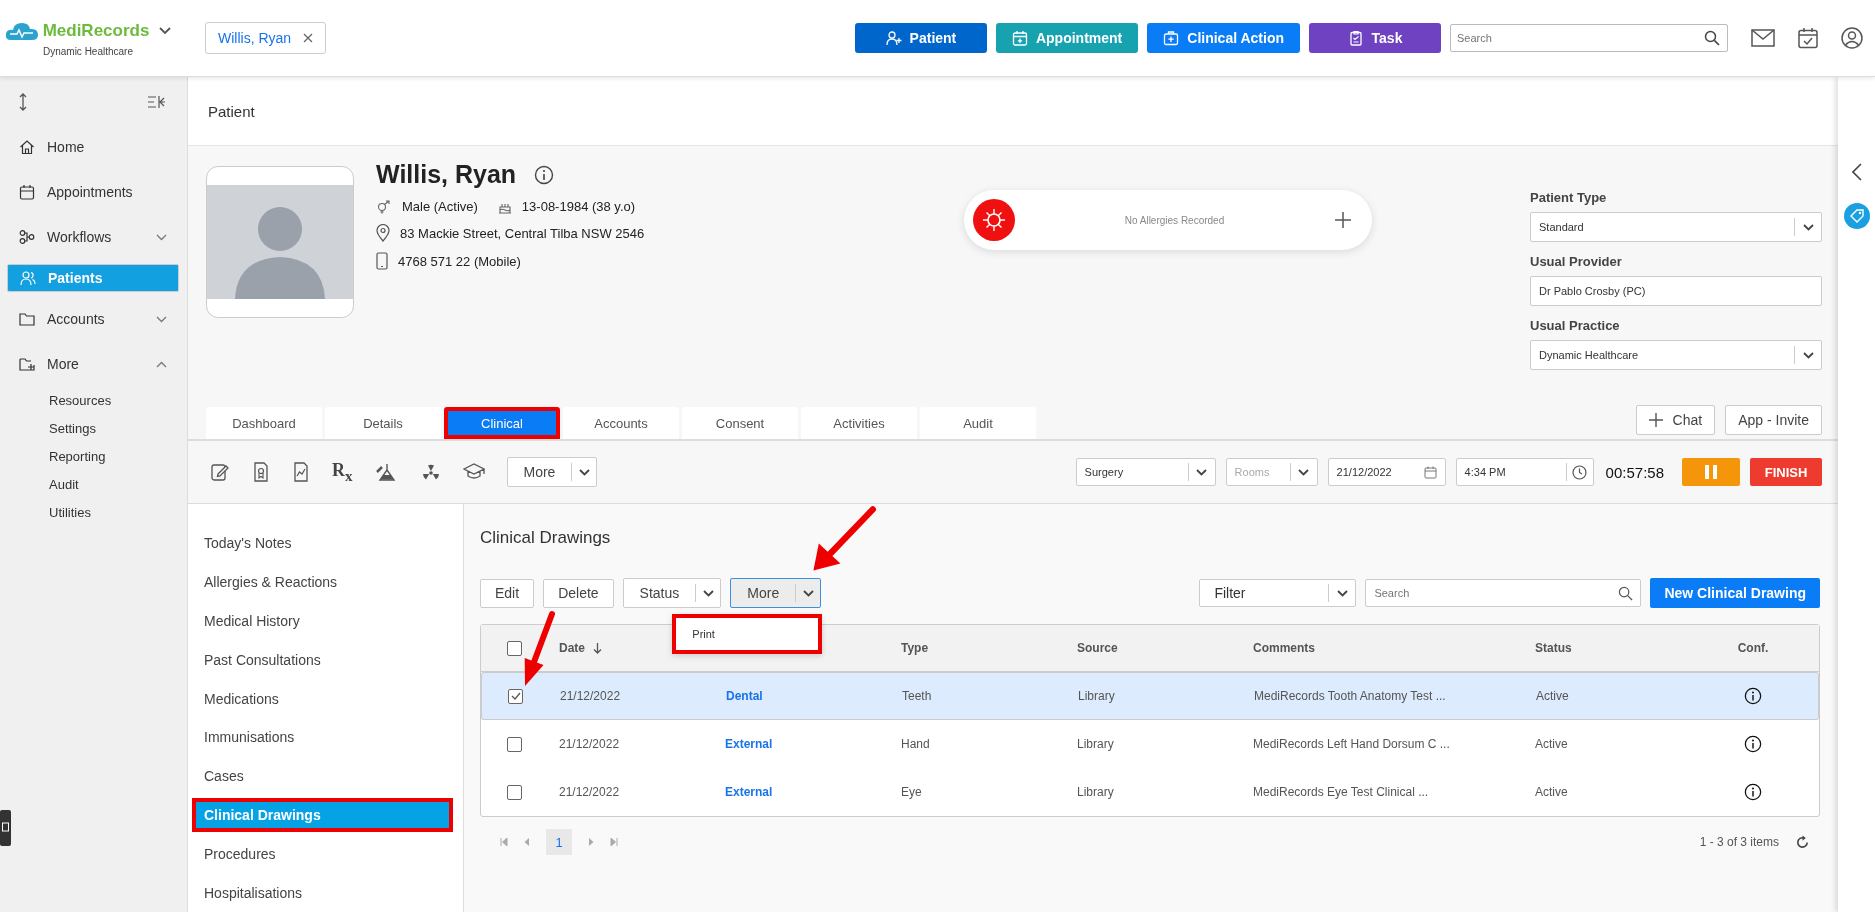  I want to click on user-account-icon, so click(1852, 38).